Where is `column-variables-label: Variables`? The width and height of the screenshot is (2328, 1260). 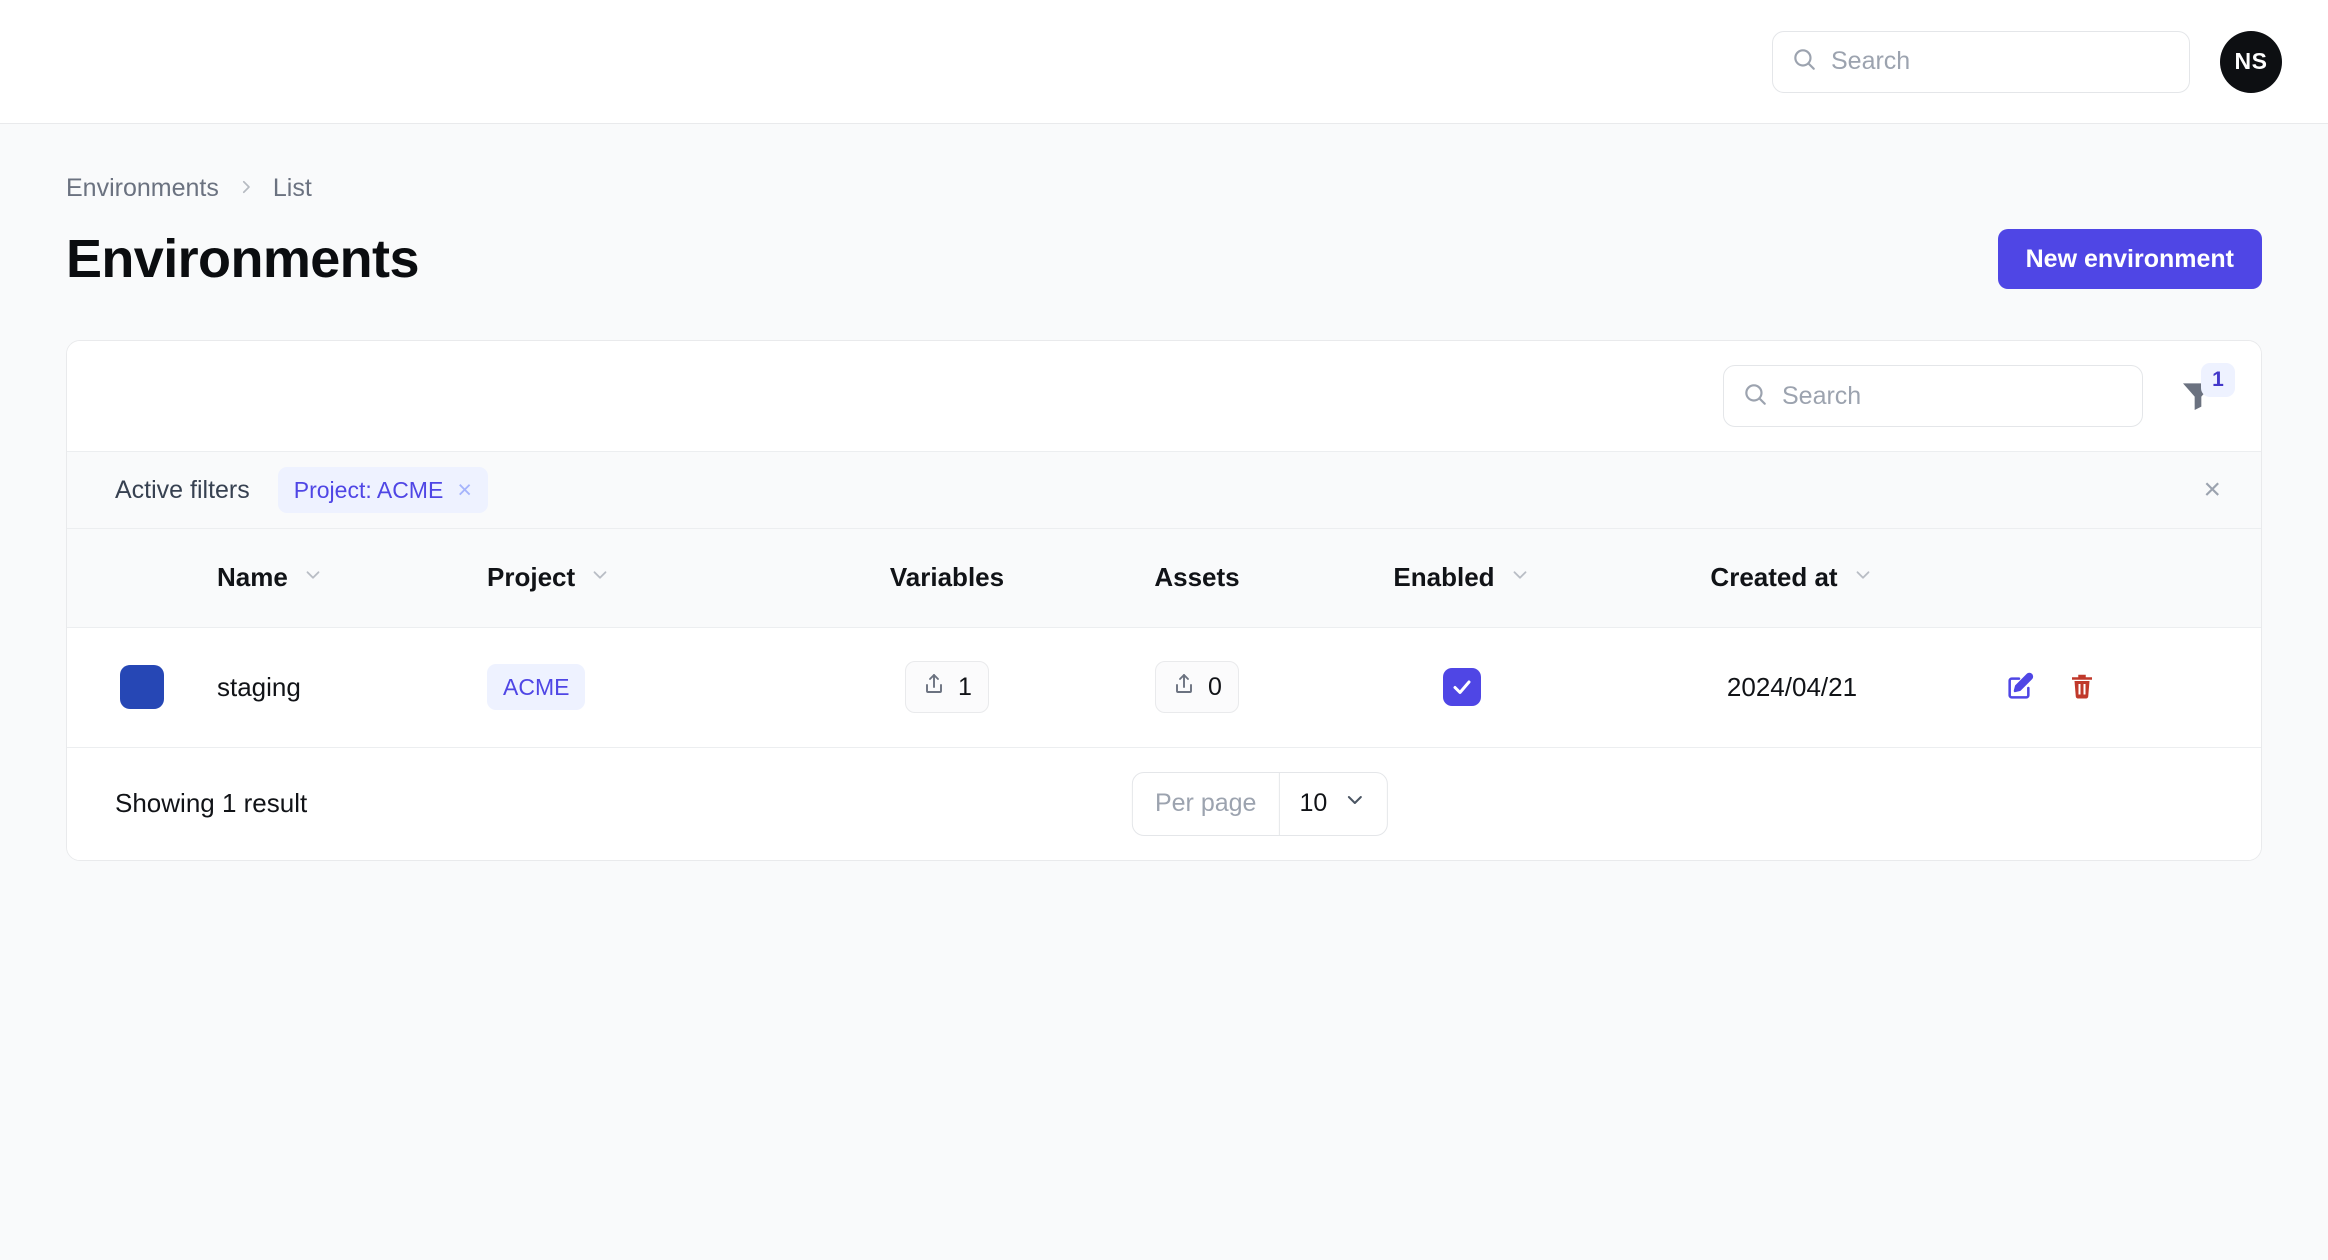
column-variables-label: Variables is located at coordinates (947, 577).